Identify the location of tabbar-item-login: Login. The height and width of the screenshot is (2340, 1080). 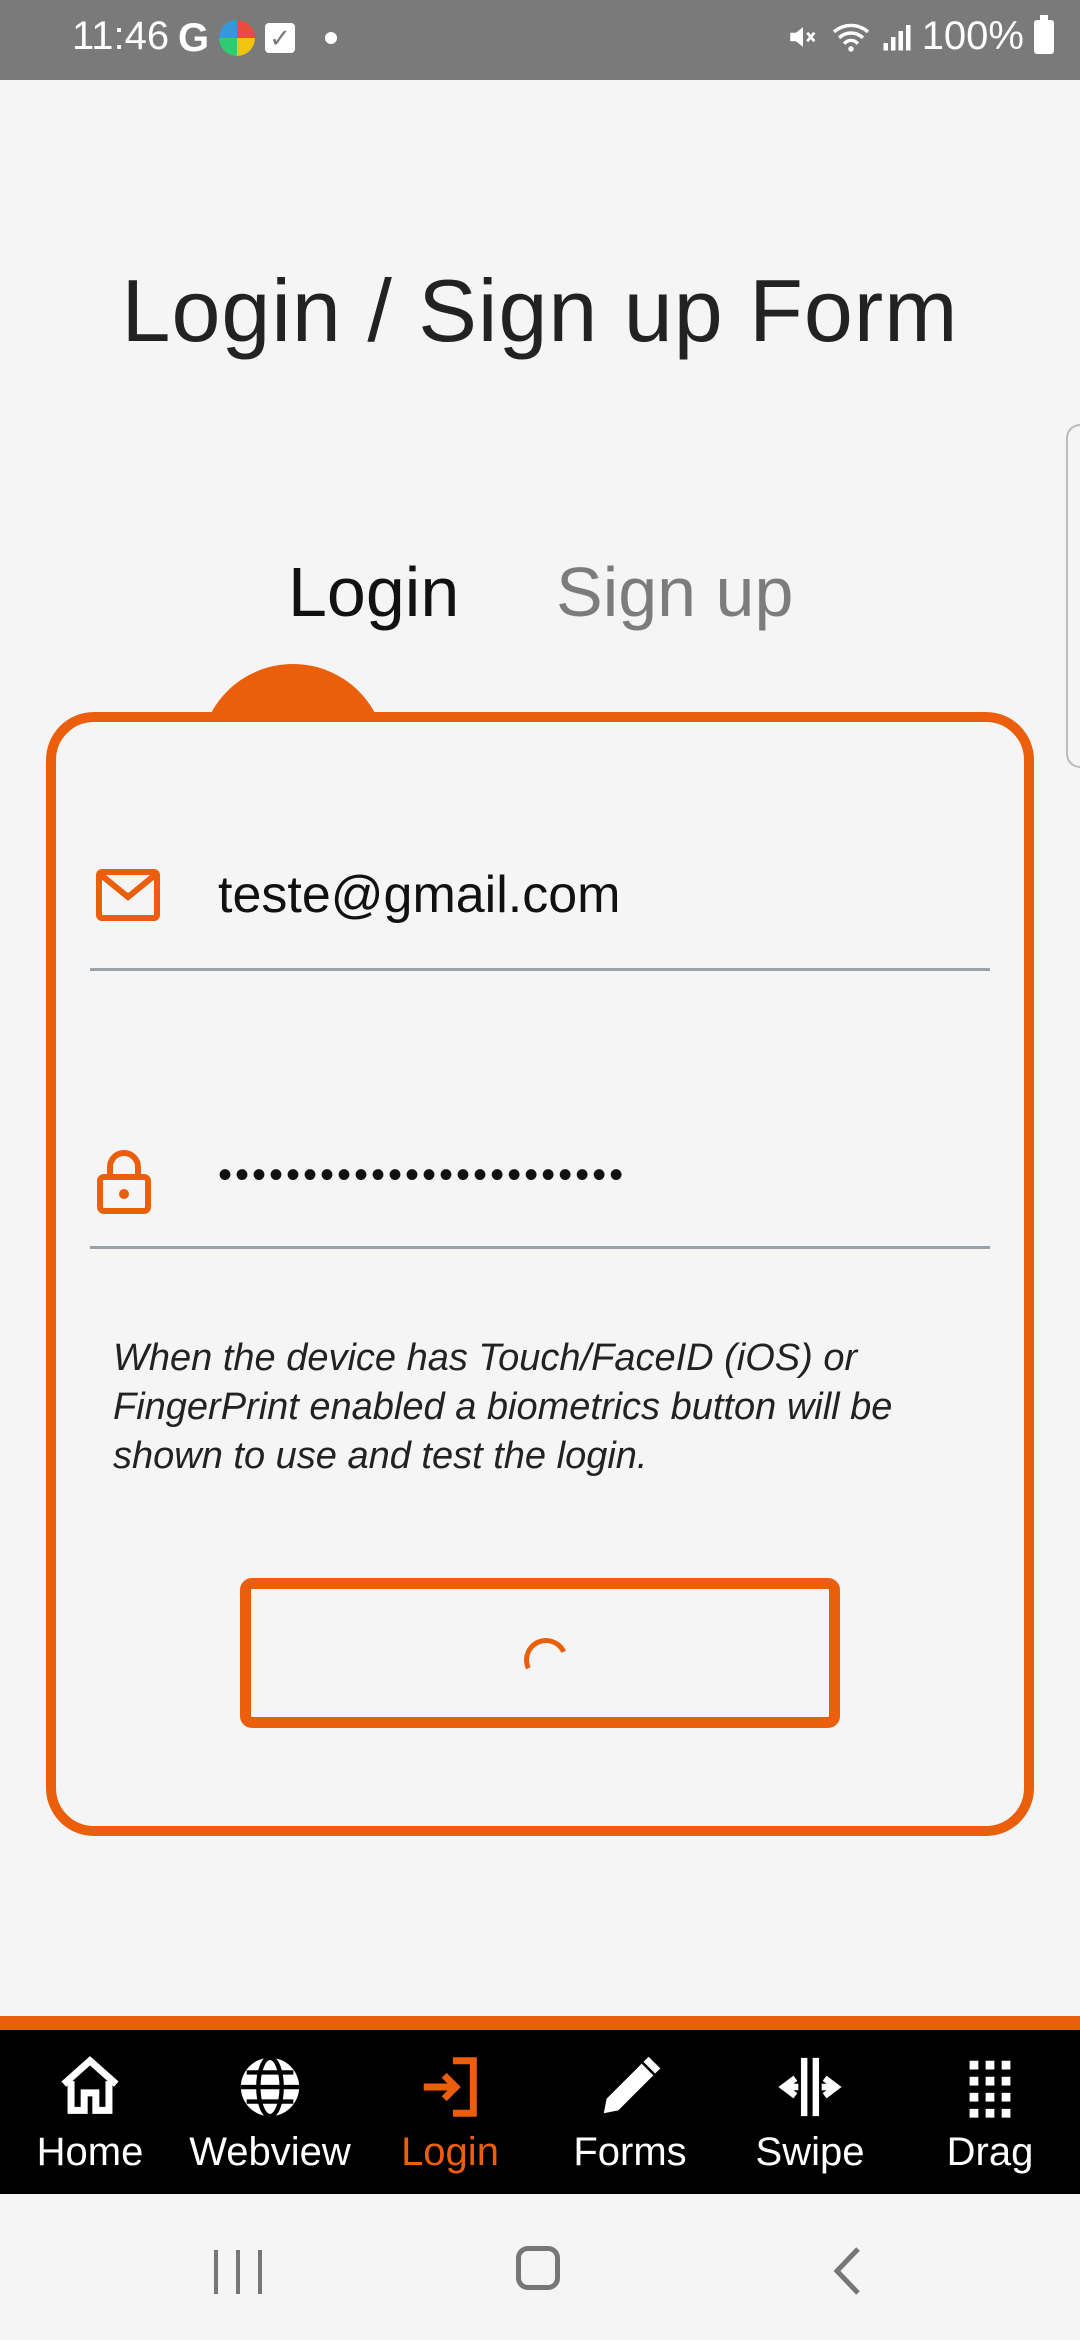
(450, 2112).